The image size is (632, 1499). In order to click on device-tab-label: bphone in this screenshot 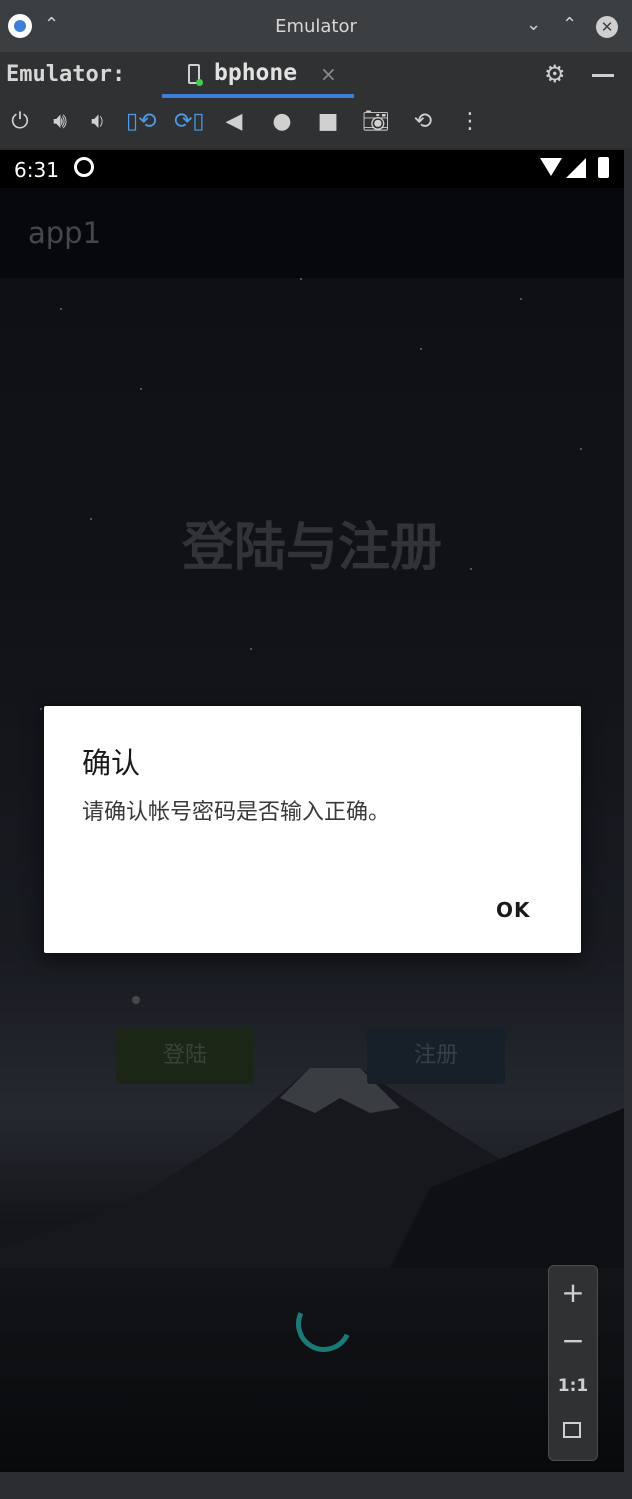, I will do `click(256, 73)`.